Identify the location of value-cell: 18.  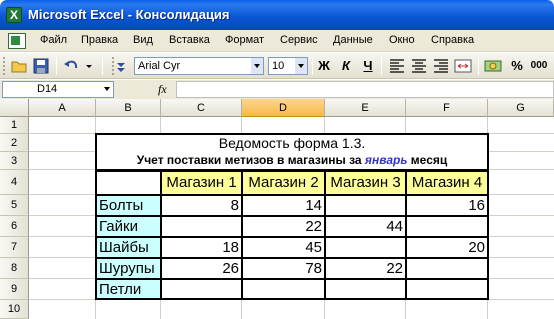
(201, 247).